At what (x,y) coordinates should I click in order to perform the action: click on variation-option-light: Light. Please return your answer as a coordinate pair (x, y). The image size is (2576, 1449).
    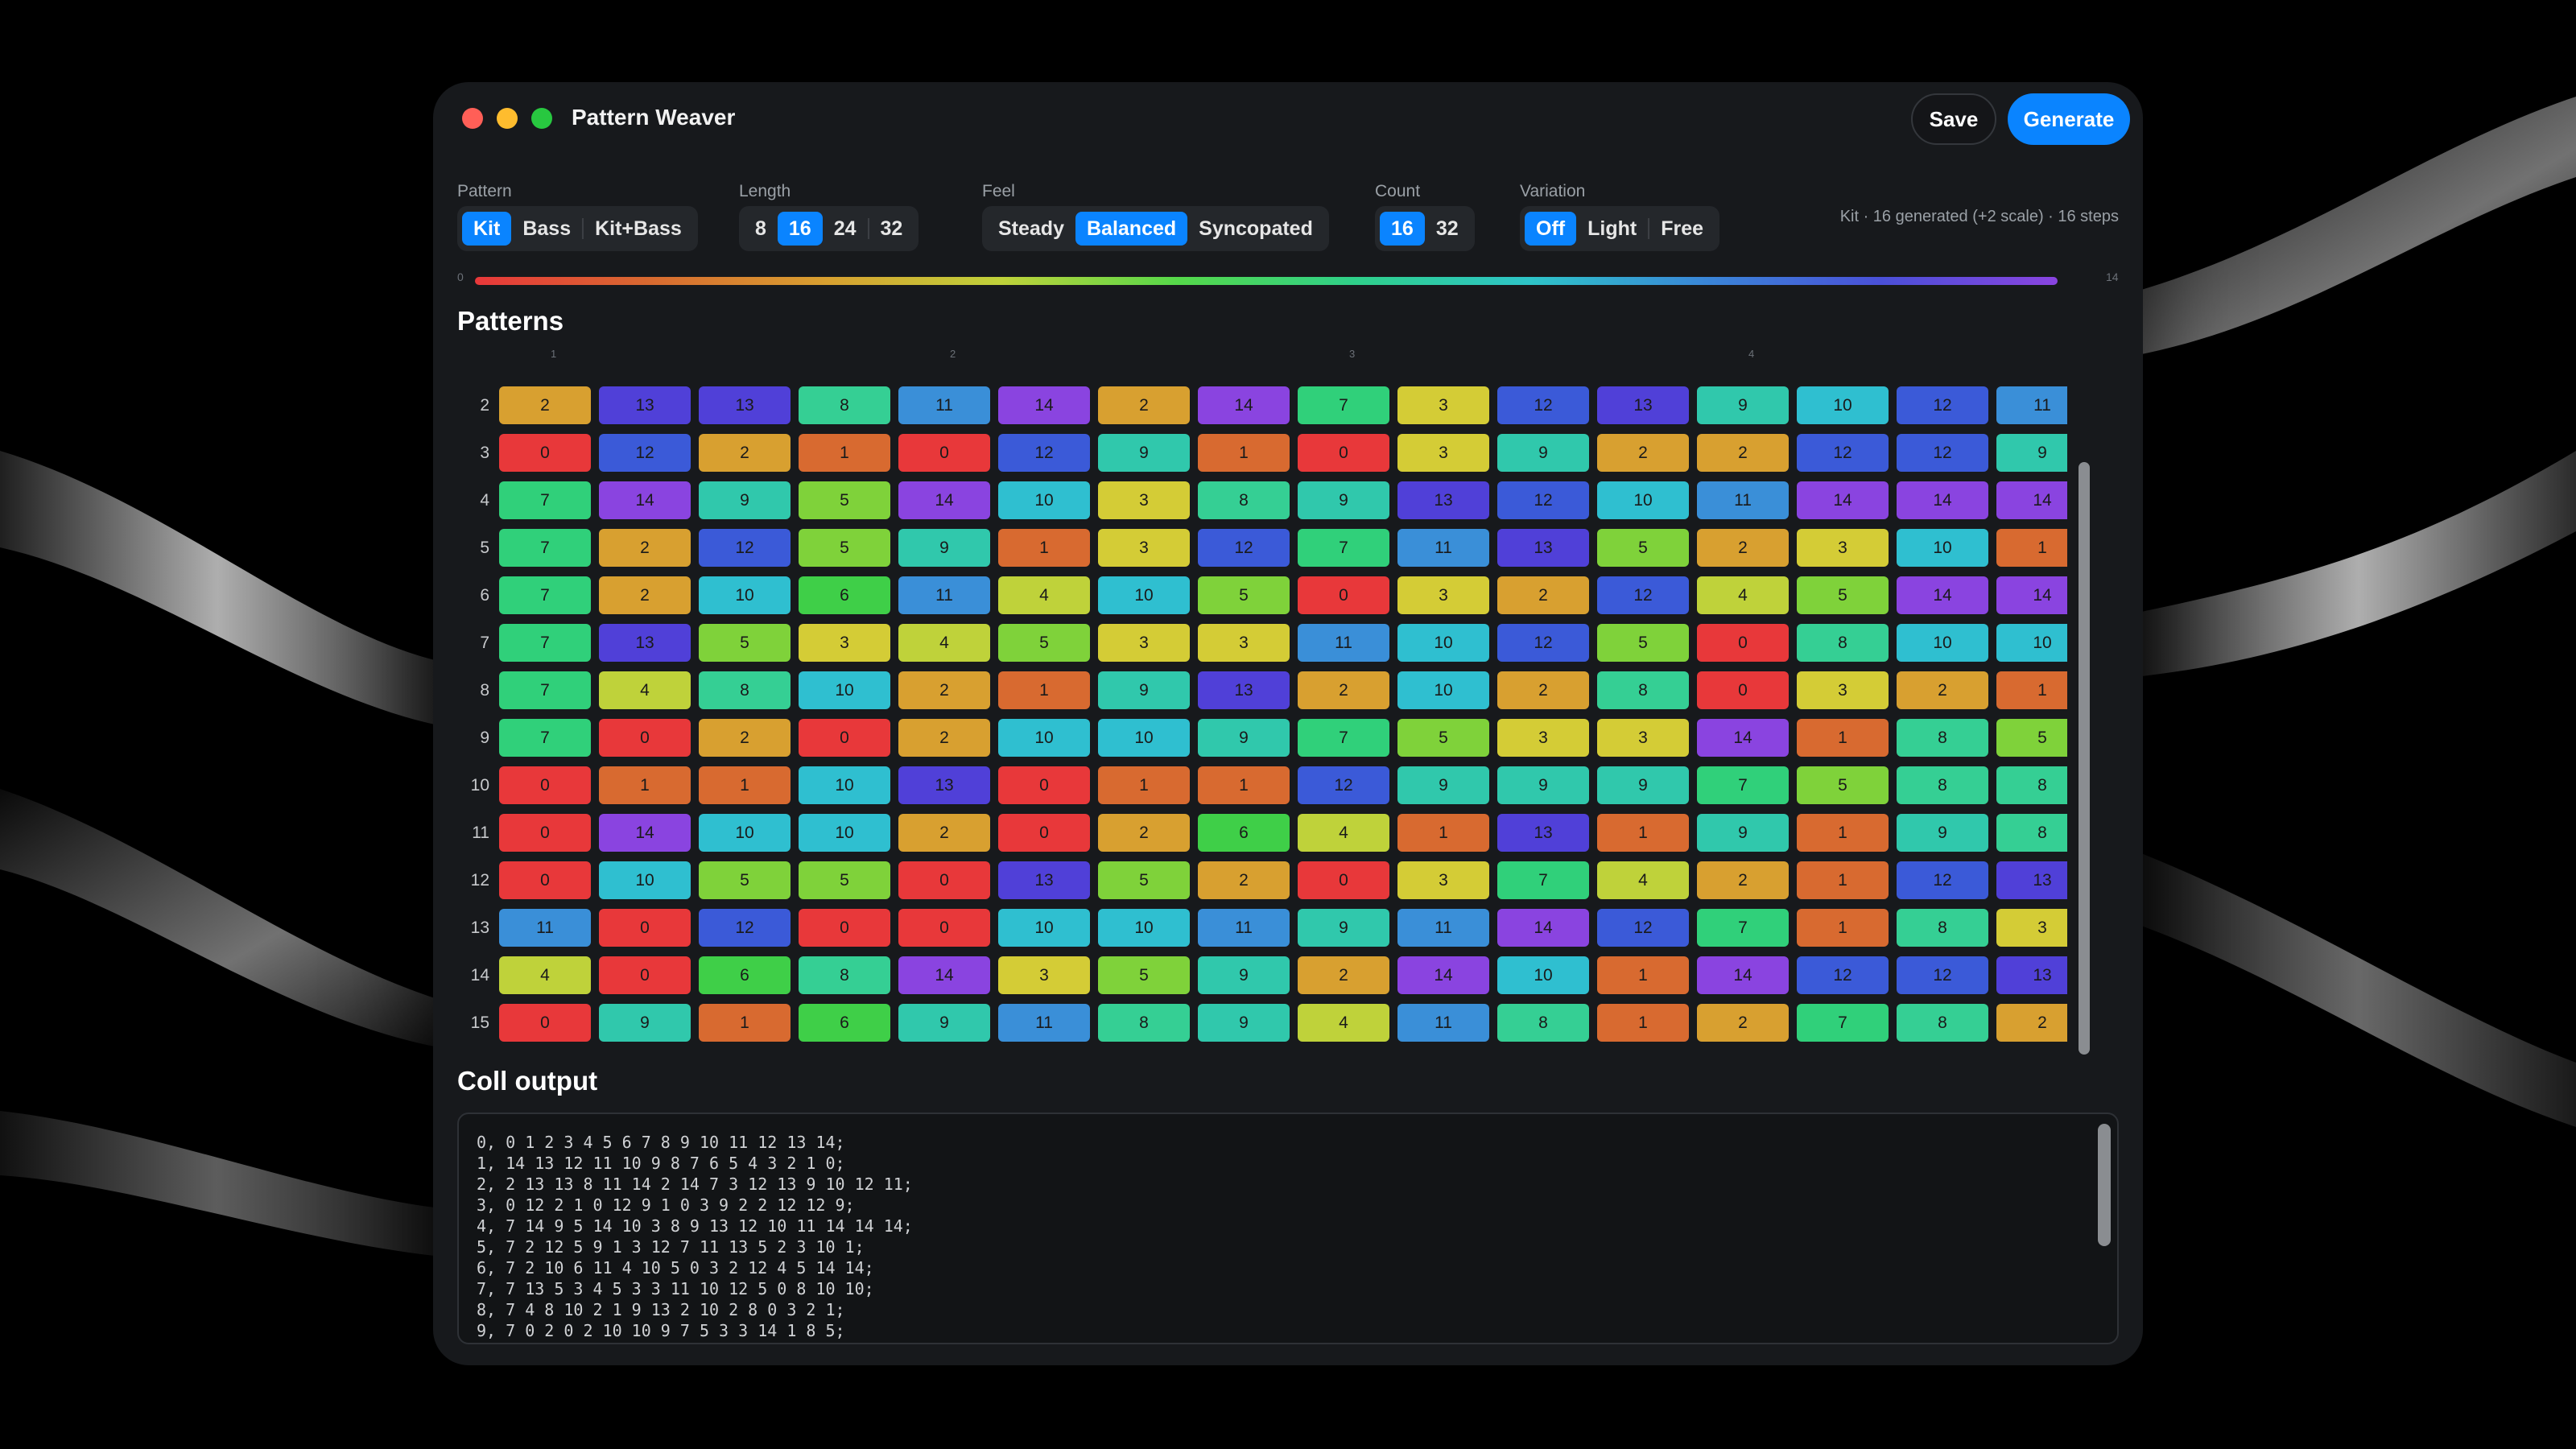
    Looking at the image, I should click on (1612, 229).